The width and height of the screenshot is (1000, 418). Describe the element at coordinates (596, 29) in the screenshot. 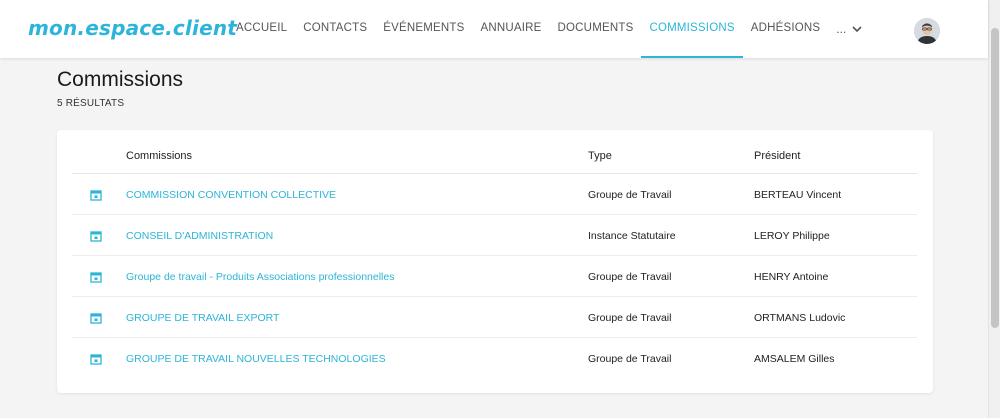

I see `nav-item-documents: DOCUMENTS` at that location.